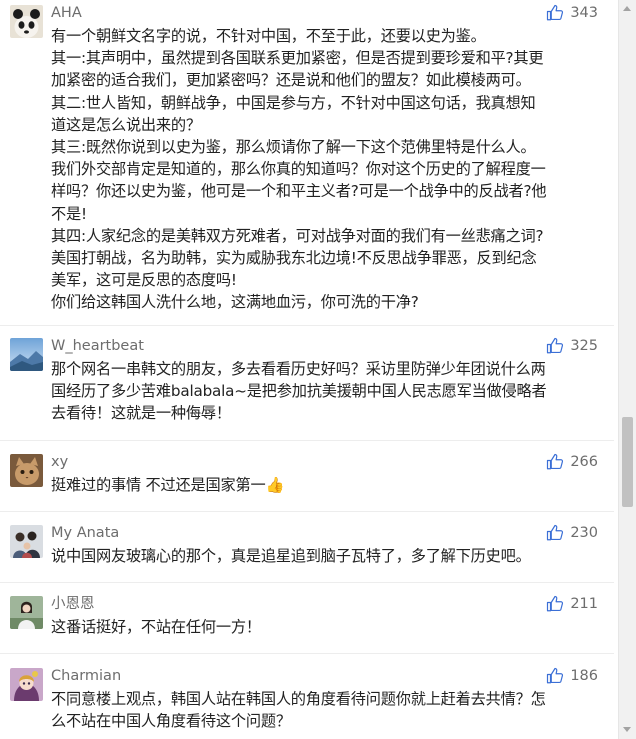 The image size is (636, 739). Describe the element at coordinates (126, 124) in the screenshot. I see `comment-line: 道这是怎么说出来的？` at that location.